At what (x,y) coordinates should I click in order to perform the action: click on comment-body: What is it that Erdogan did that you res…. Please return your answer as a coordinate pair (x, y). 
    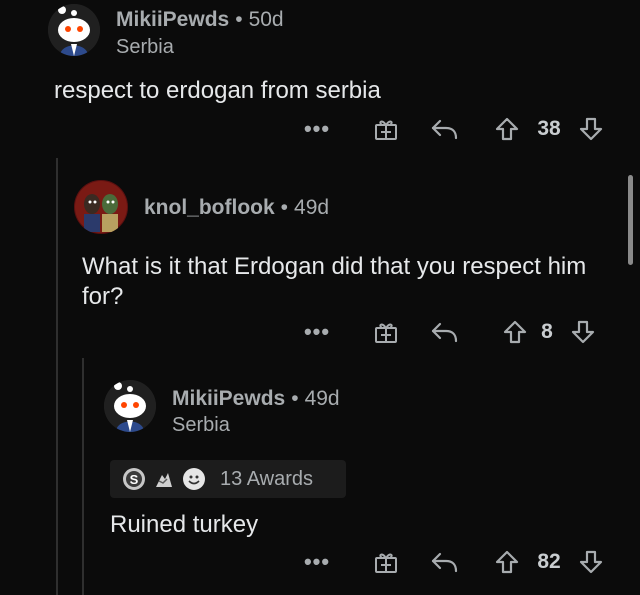
    Looking at the image, I should click on (334, 281).